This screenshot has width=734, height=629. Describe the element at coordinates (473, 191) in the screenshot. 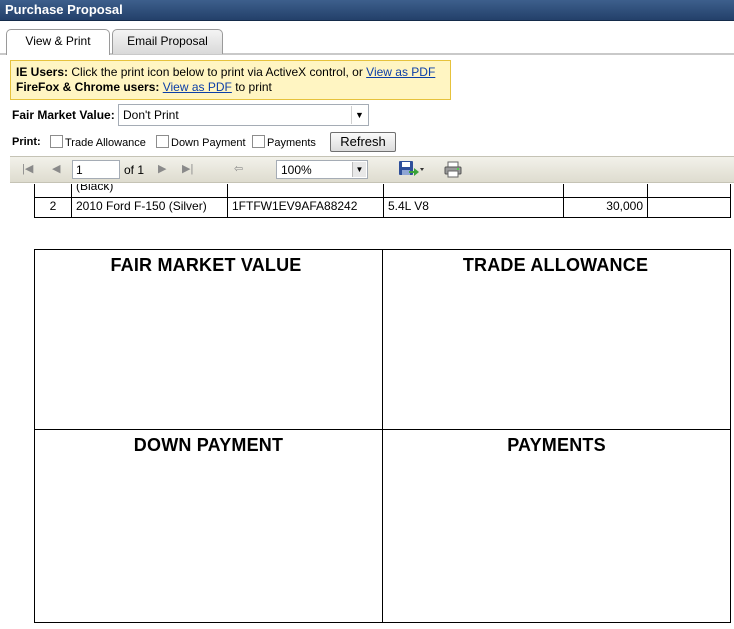

I see `vehicle-engine` at that location.